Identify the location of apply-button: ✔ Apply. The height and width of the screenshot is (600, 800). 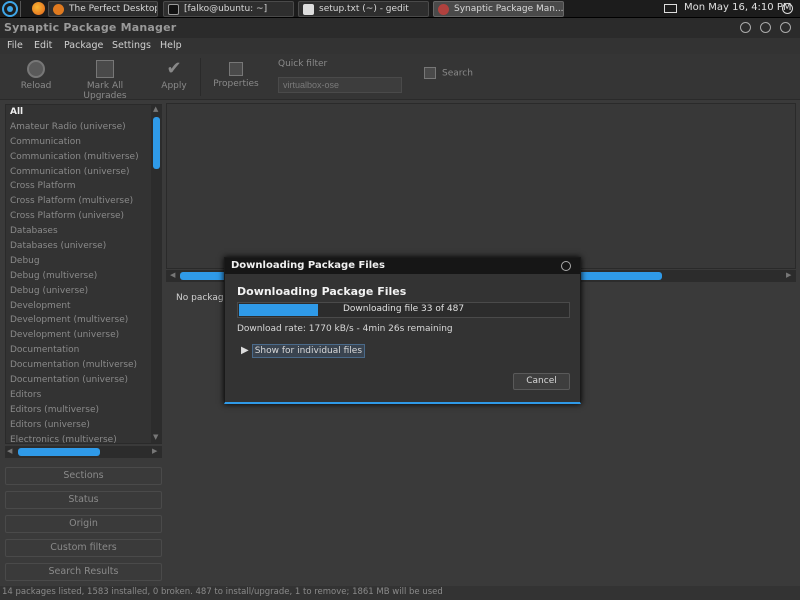
(174, 75).